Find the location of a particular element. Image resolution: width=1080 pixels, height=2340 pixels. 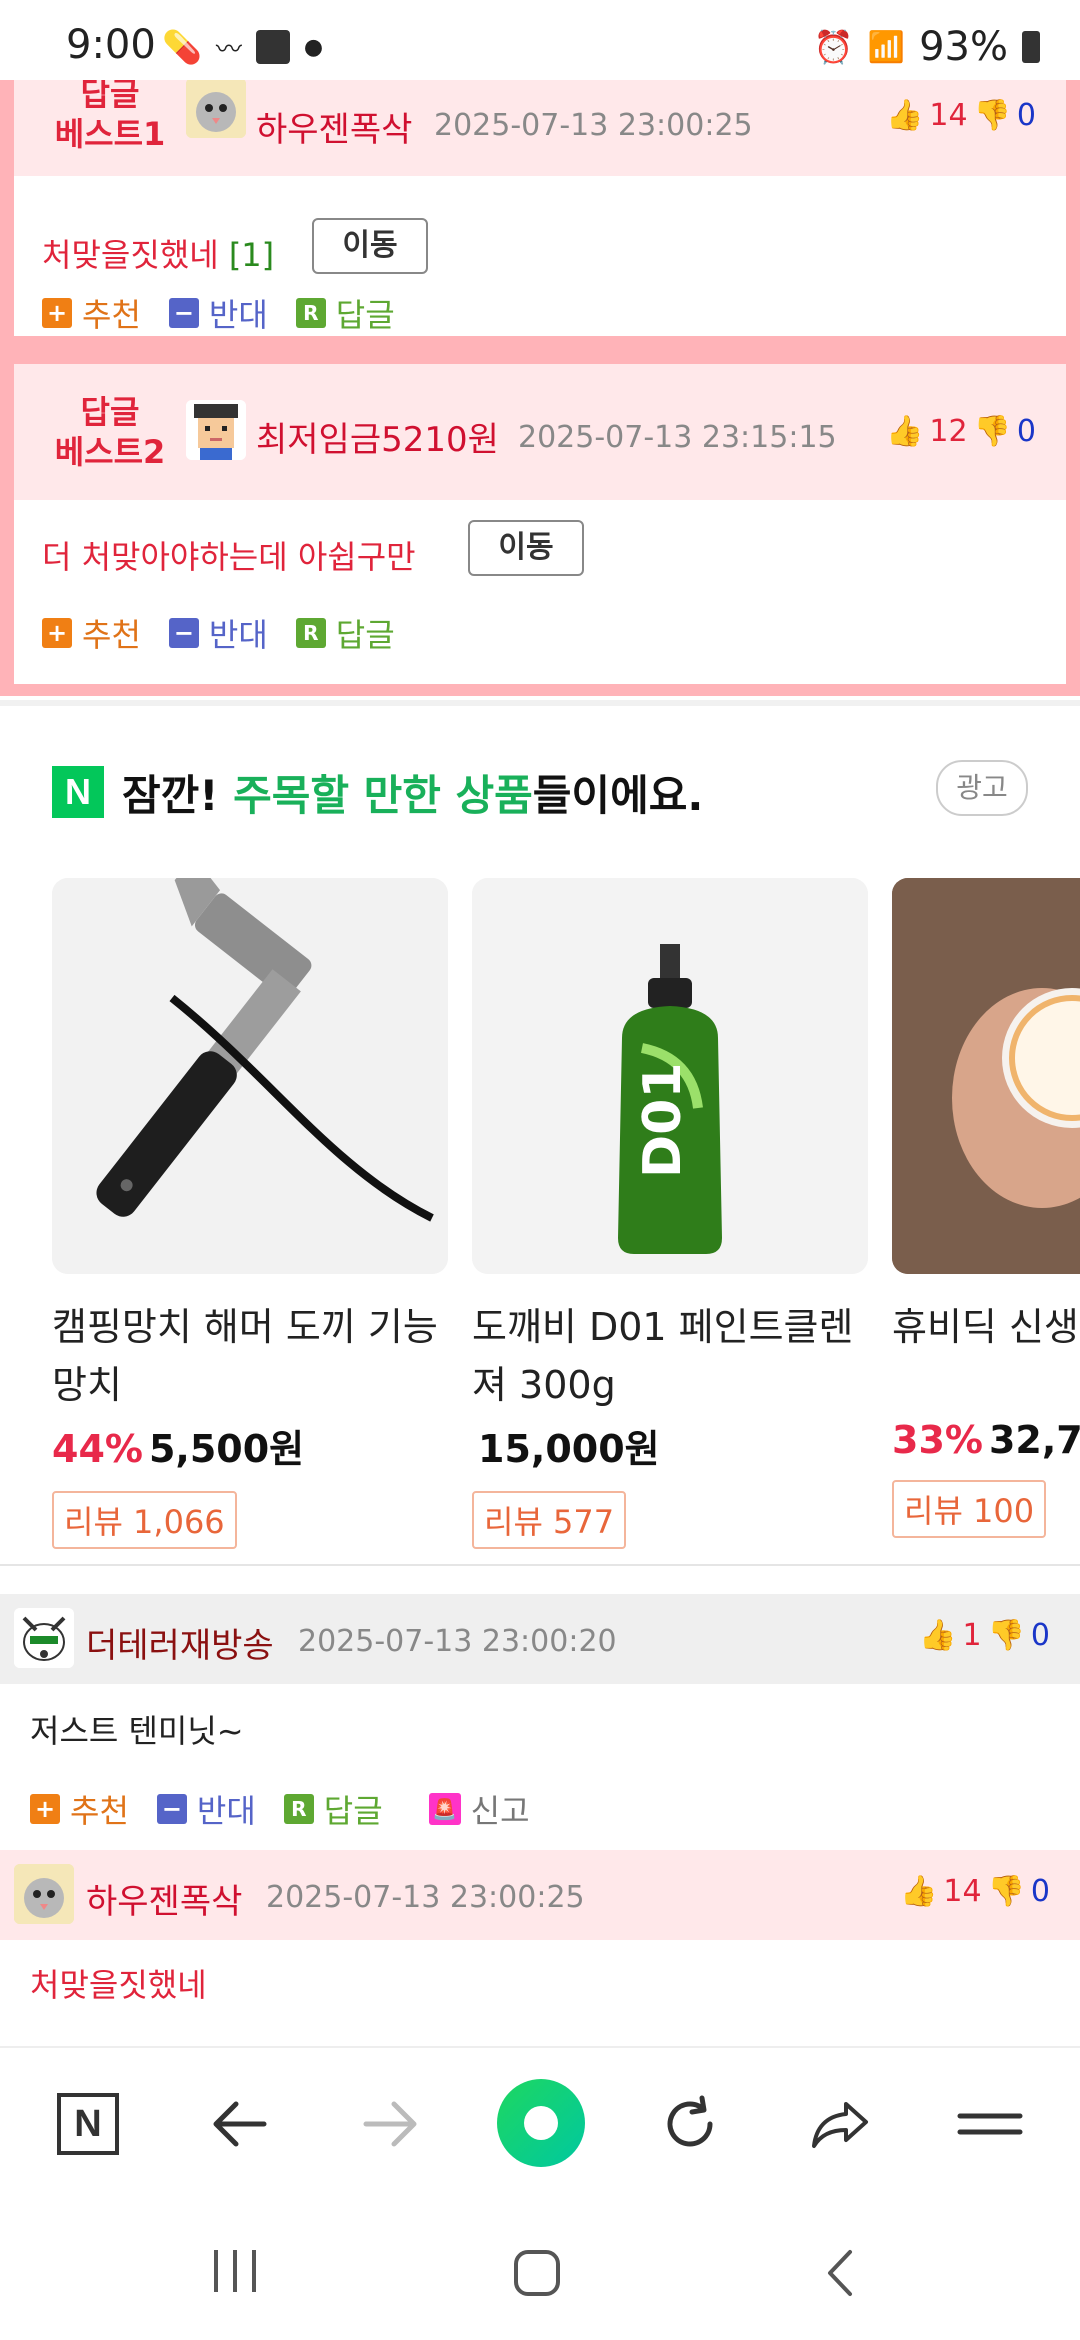

reply-label: 답글 is located at coordinates (365, 315).